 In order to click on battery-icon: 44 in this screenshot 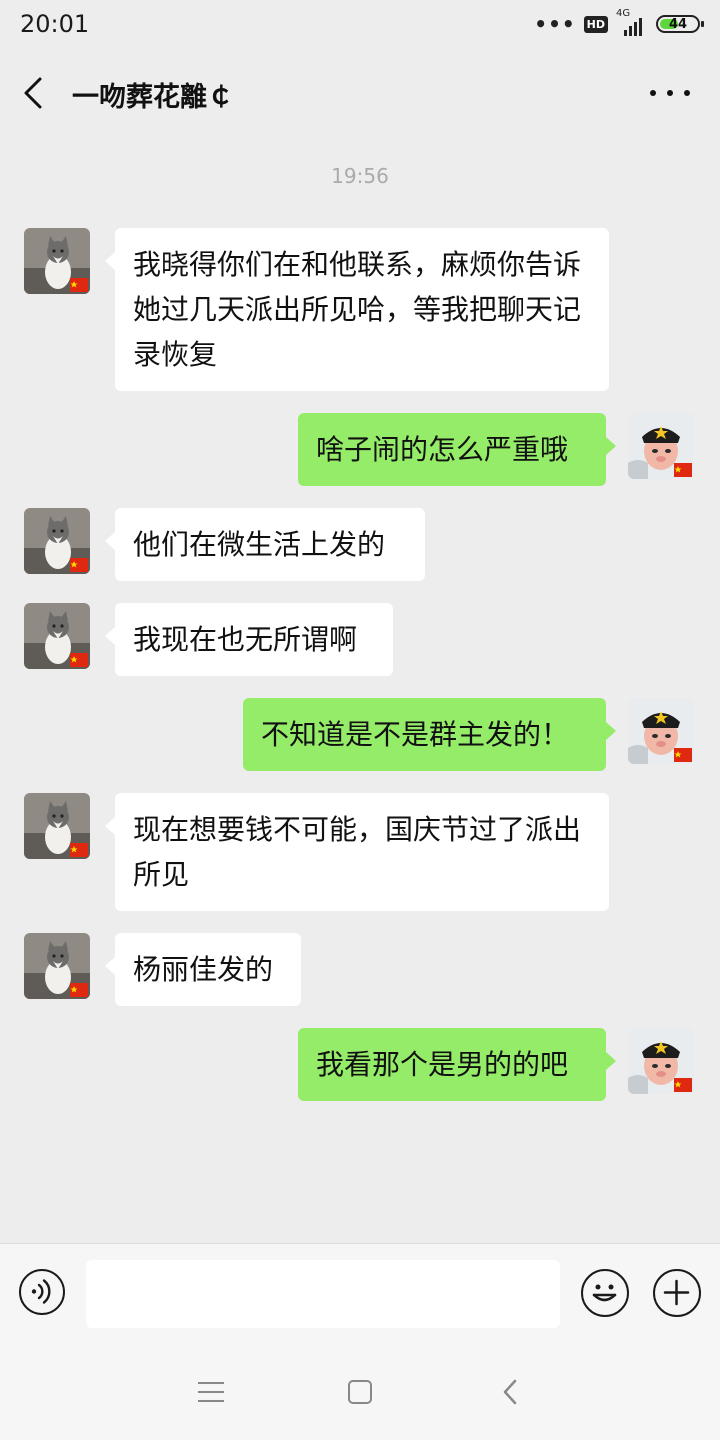, I will do `click(680, 24)`.